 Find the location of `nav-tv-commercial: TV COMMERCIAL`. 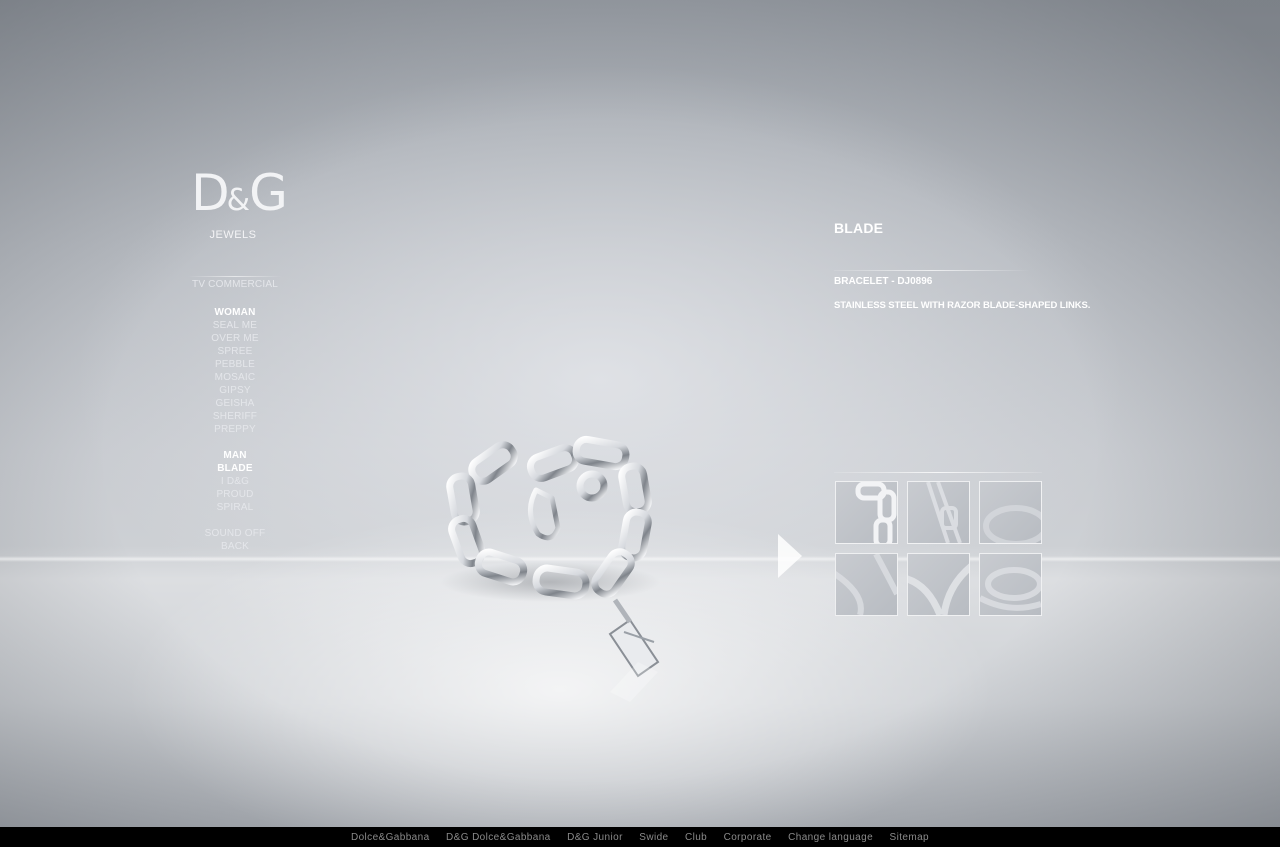

nav-tv-commercial: TV COMMERCIAL is located at coordinates (235, 284).